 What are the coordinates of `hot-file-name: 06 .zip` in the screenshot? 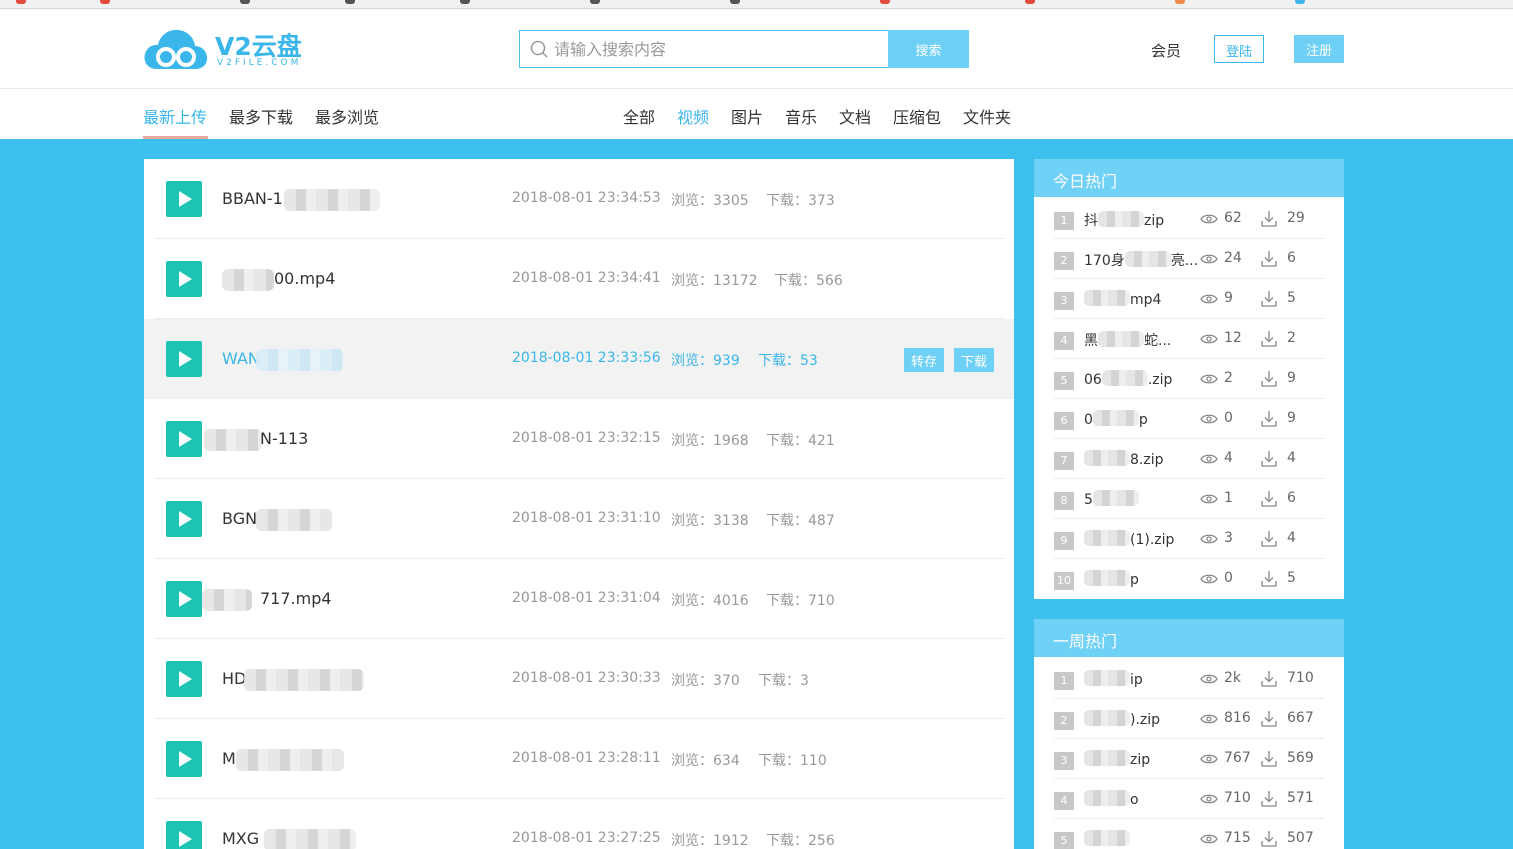 It's located at (1128, 379).